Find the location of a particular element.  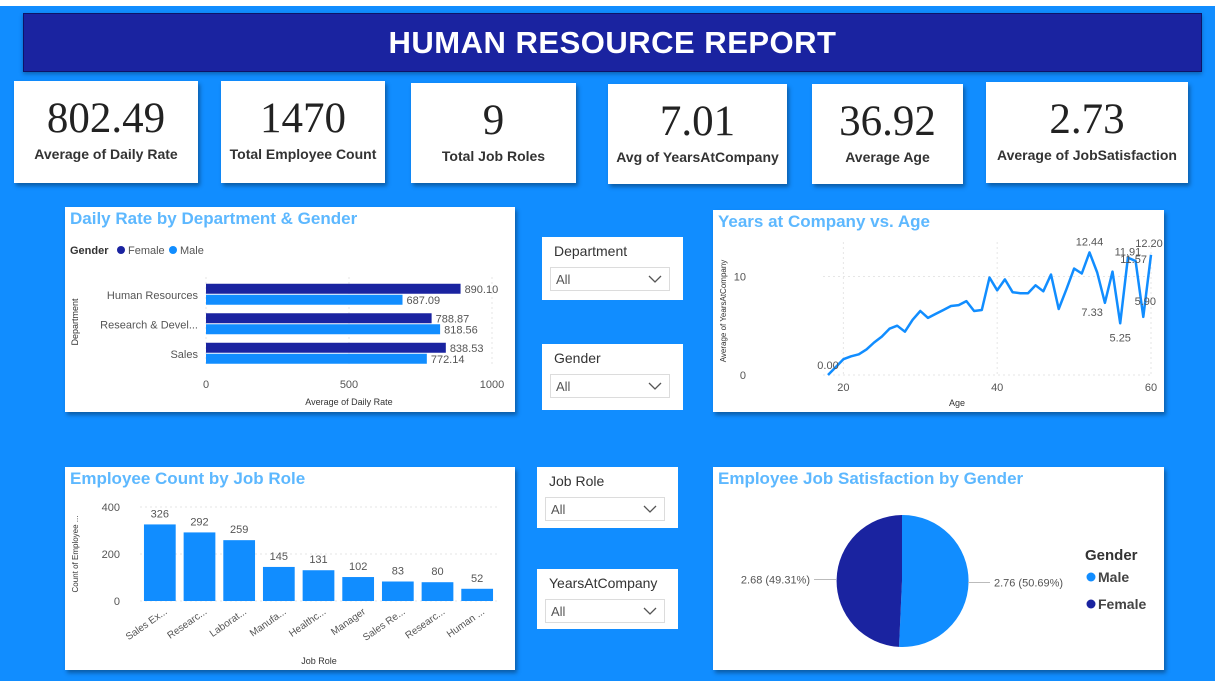

data-label: 772.14 is located at coordinates (448, 360).